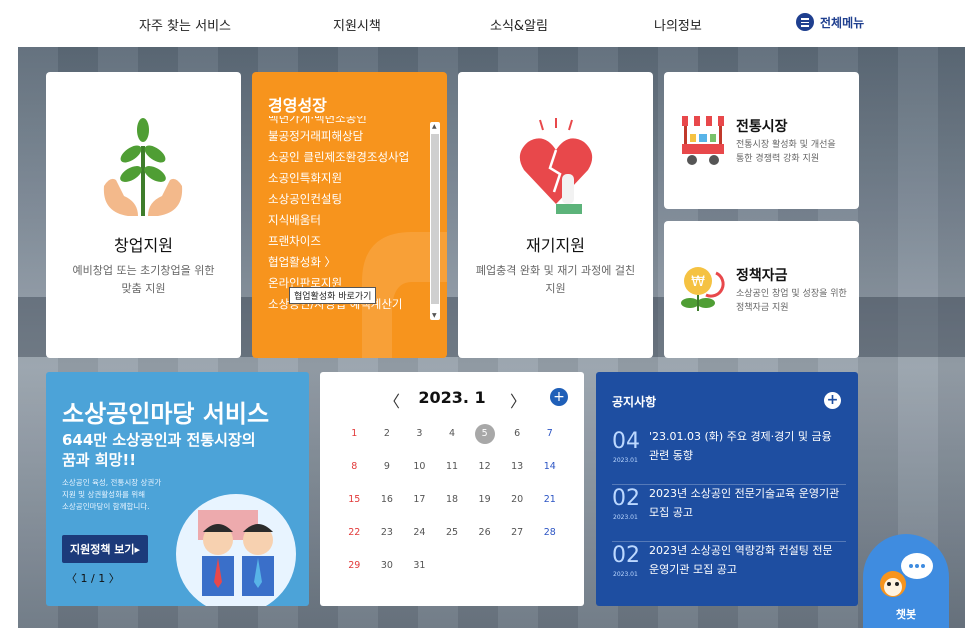 The width and height of the screenshot is (965, 628). Describe the element at coordinates (387, 441) in the screenshot. I see `calendar-day: 2` at that location.